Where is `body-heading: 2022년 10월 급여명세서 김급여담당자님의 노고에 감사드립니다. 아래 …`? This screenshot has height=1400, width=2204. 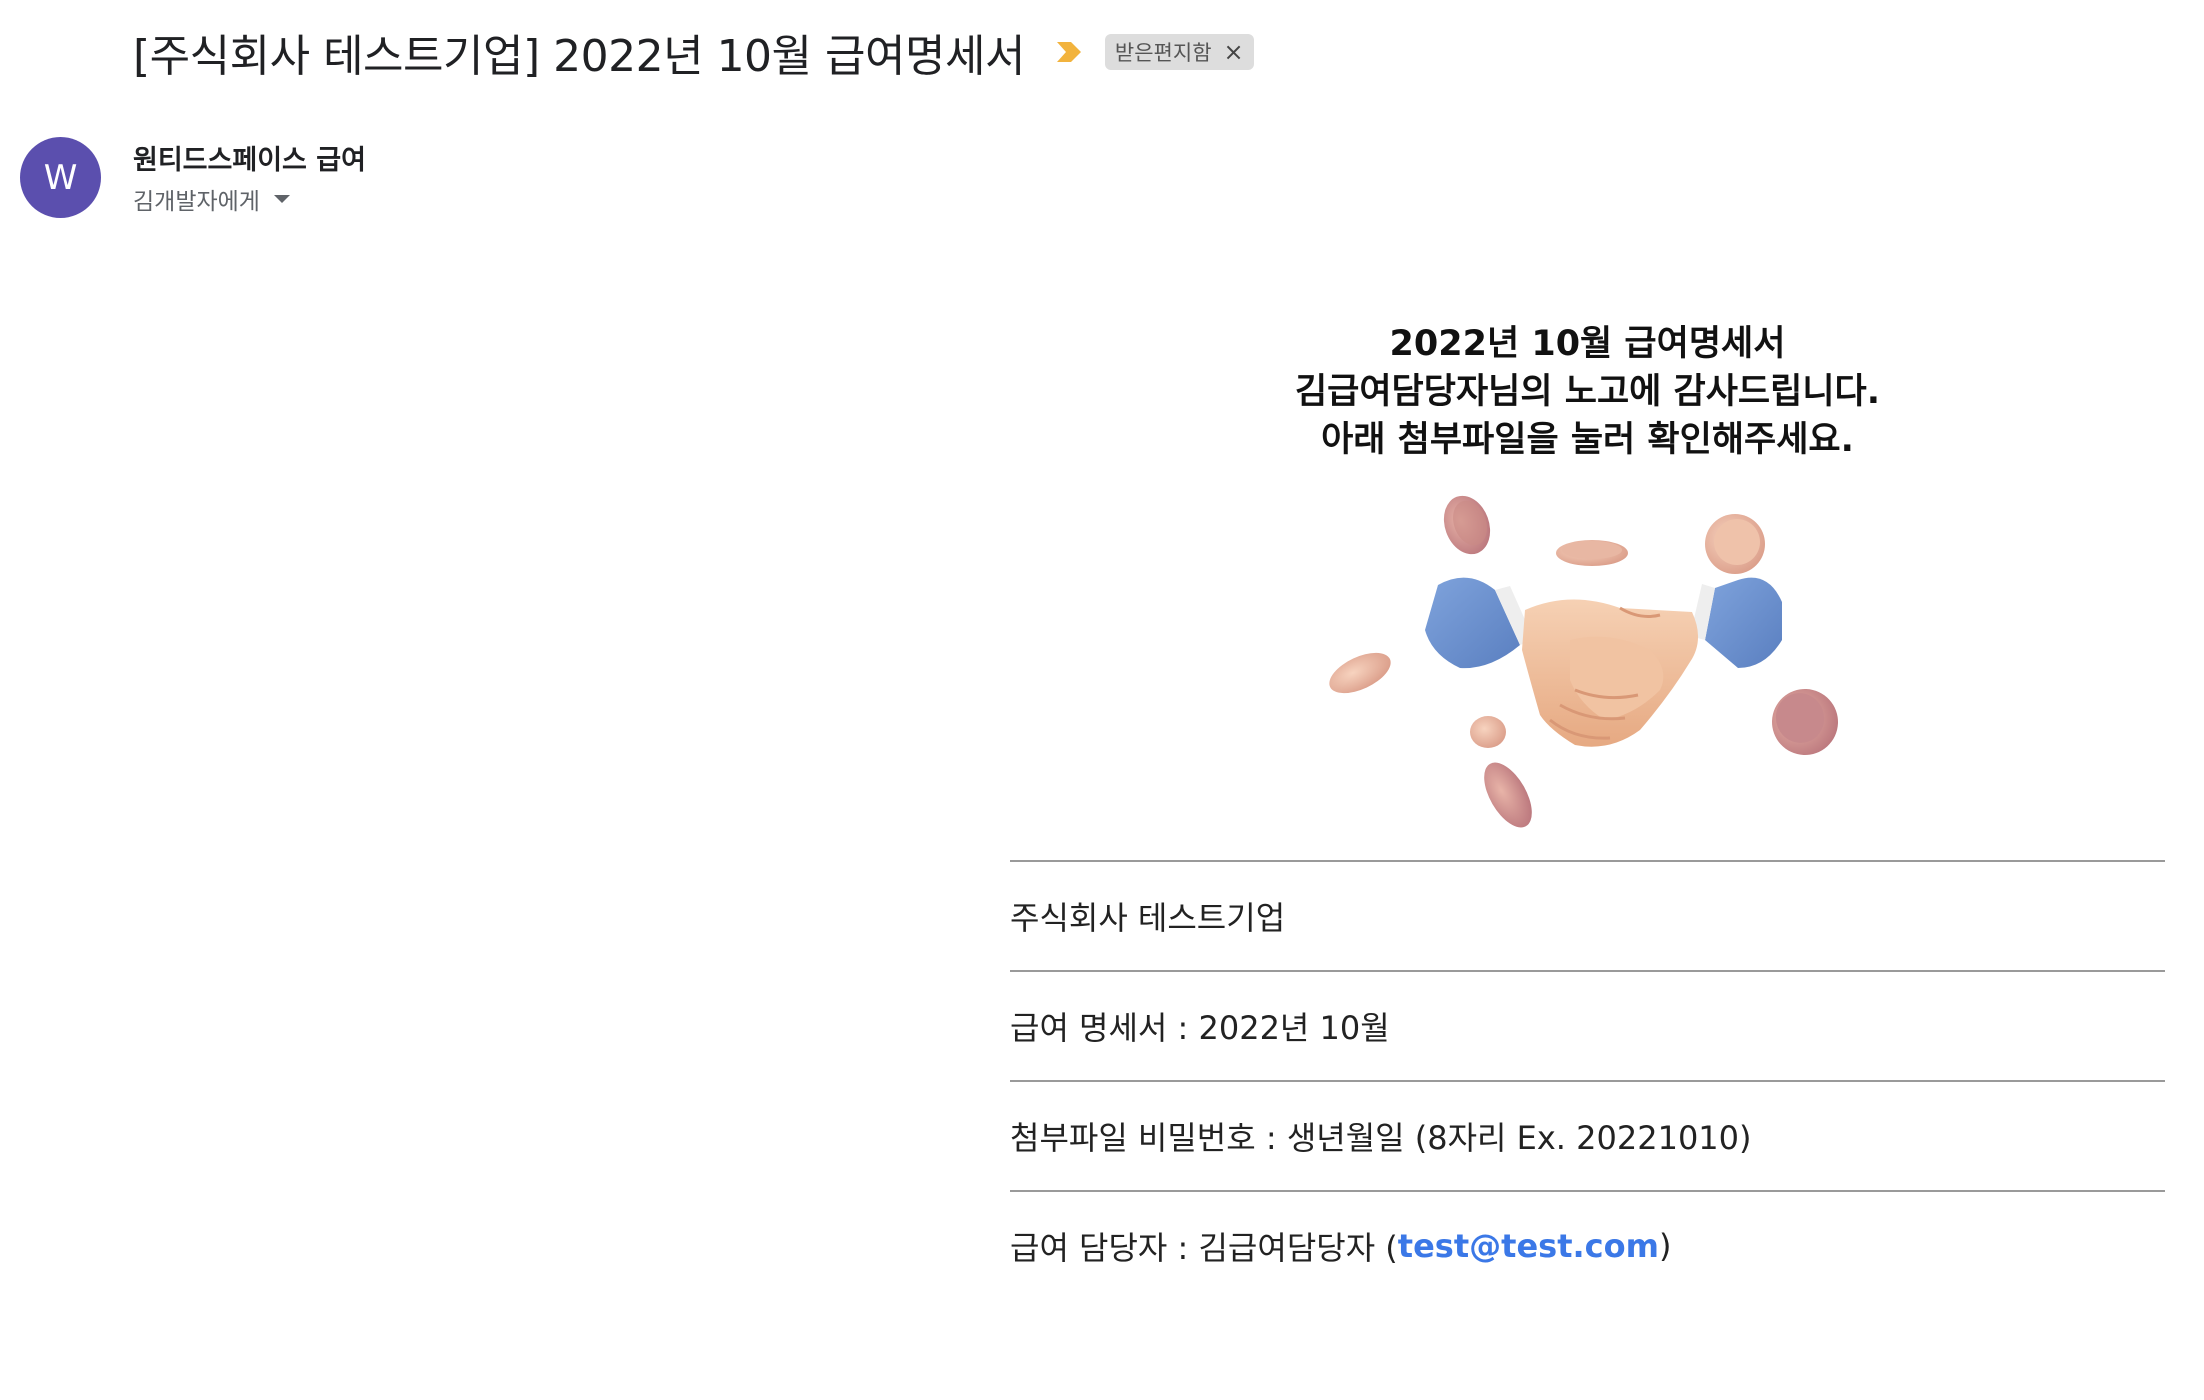
body-heading: 2022년 10월 급여명세서 김급여담당자님의 노고에 감사드립니다. 아래 … is located at coordinates (1587, 392).